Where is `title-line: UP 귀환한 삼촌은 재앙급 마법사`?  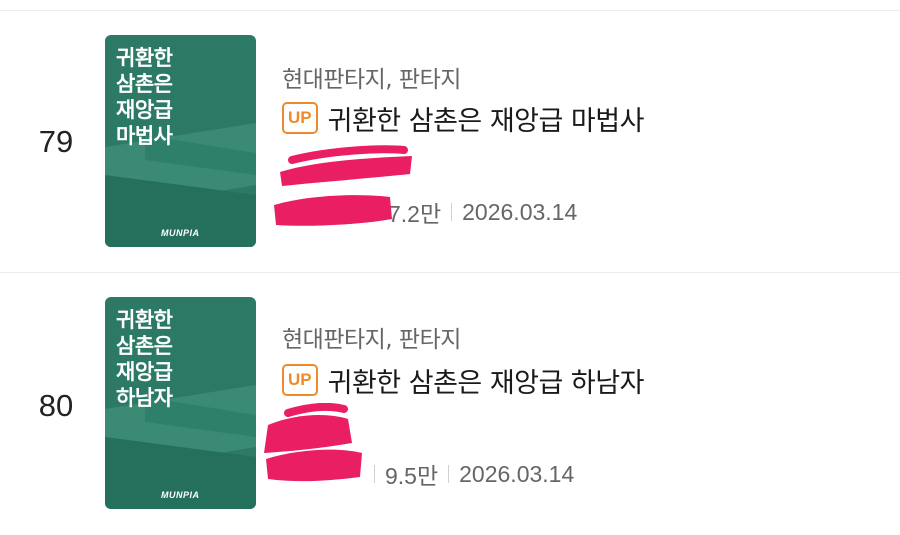
title-line: UP 귀환한 삼촌은 재앙급 마법사 is located at coordinates (463, 118).